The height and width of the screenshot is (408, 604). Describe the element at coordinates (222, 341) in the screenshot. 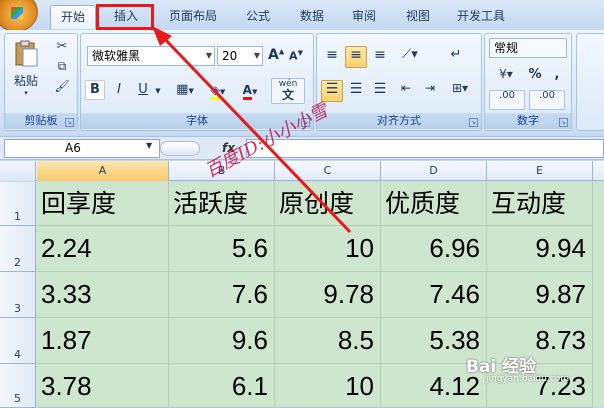

I see `data-cell: 9.6` at that location.